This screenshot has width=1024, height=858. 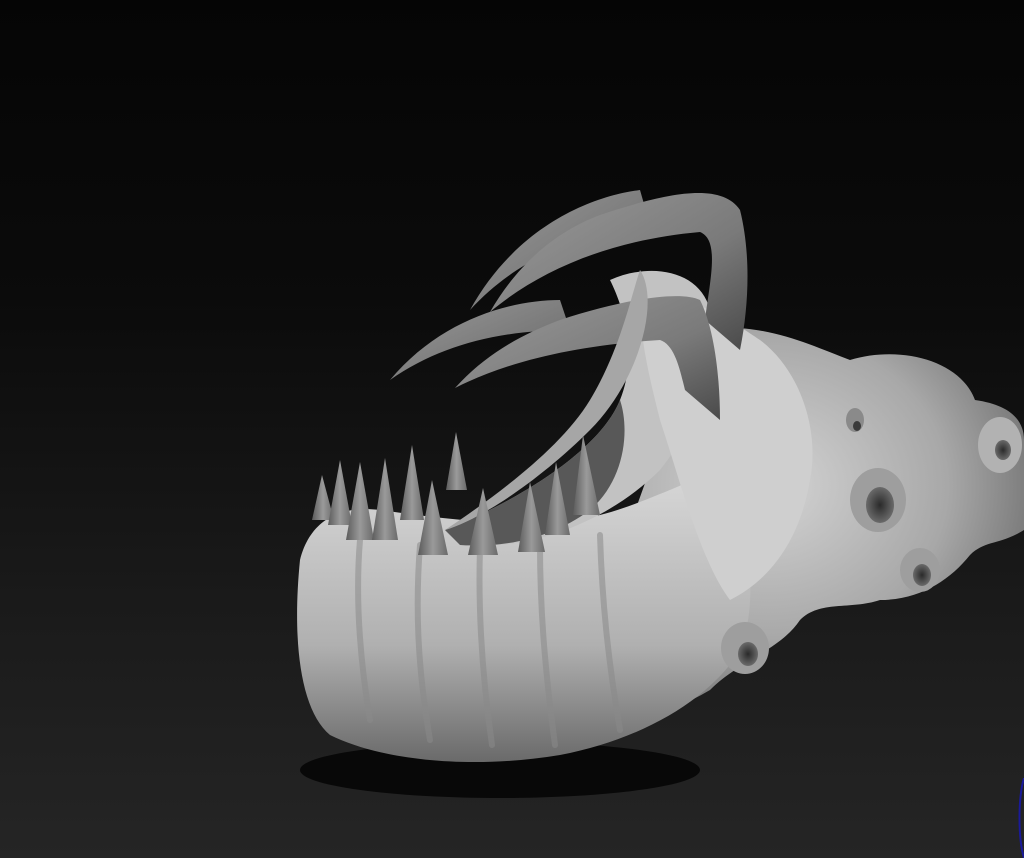 What do you see at coordinates (1020, 818) in the screenshot?
I see `orientation-gizmo-icon` at bounding box center [1020, 818].